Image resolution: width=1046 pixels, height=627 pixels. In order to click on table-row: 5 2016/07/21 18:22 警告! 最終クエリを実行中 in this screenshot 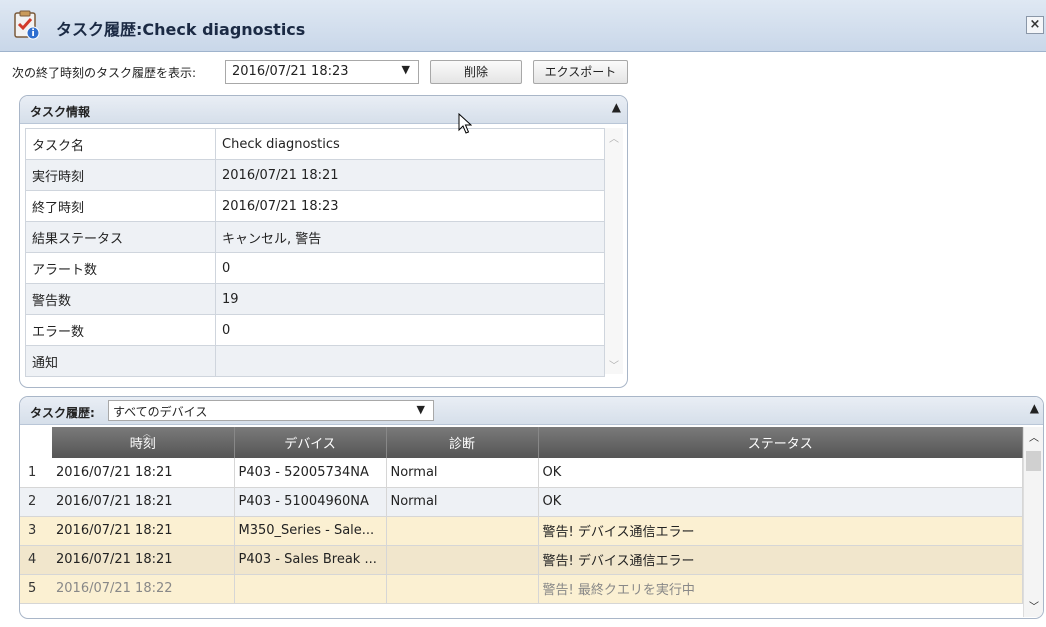, I will do `click(521, 589)`.